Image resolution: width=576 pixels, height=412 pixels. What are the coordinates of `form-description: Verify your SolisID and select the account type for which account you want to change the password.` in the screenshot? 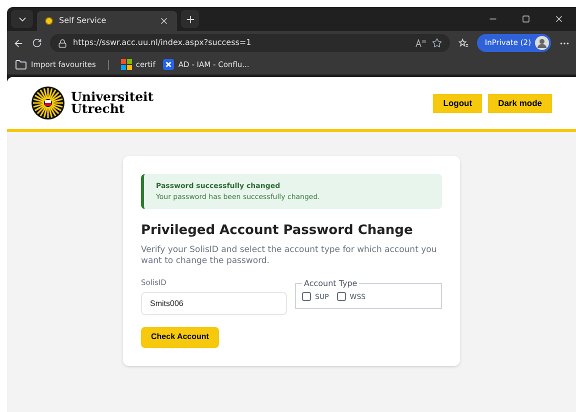 It's located at (289, 255).